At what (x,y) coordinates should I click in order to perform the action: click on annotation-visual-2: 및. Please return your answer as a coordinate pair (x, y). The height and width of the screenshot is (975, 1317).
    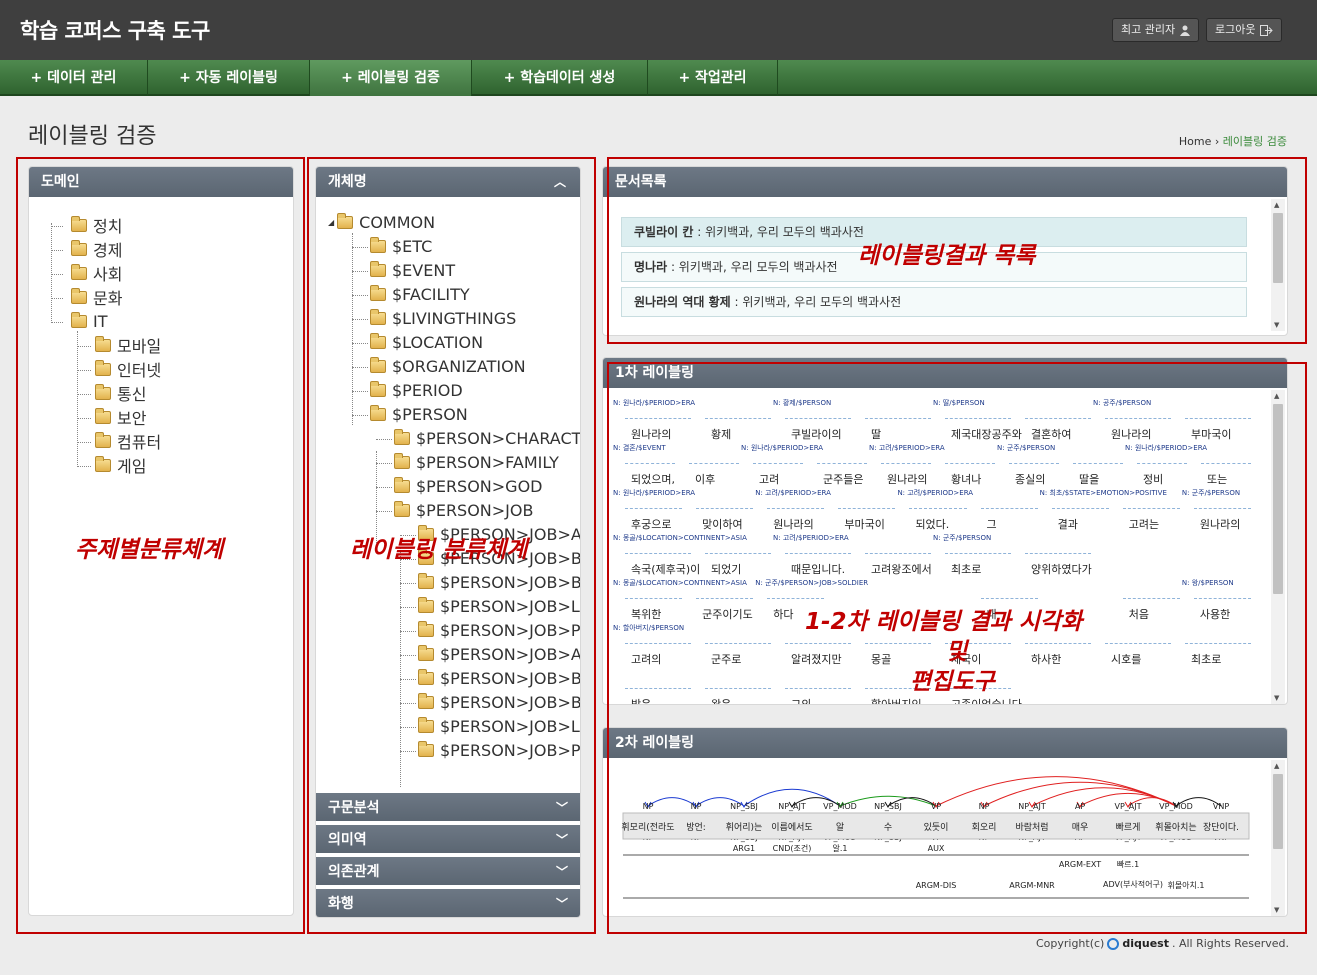
    Looking at the image, I should click on (957, 652).